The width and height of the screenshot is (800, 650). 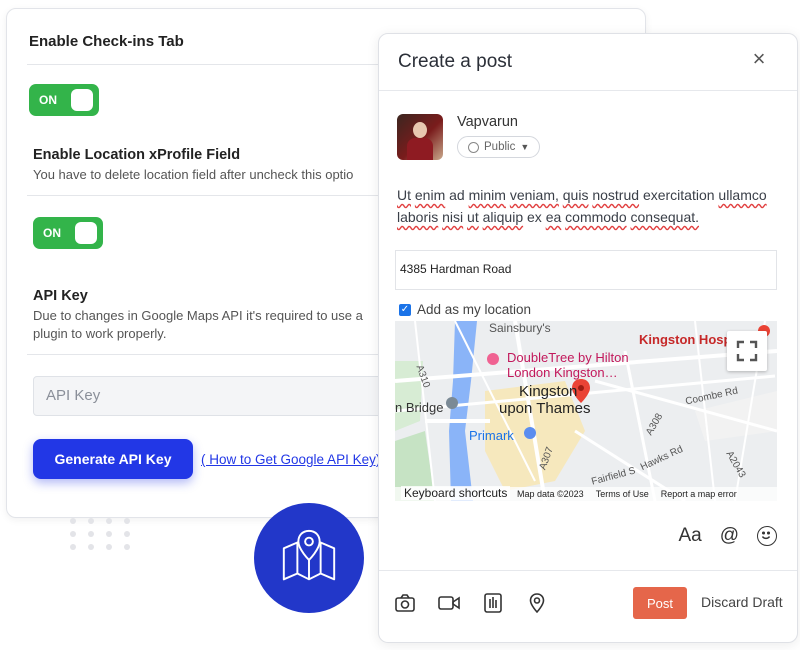 What do you see at coordinates (449, 603) in the screenshot?
I see `video-icon` at bounding box center [449, 603].